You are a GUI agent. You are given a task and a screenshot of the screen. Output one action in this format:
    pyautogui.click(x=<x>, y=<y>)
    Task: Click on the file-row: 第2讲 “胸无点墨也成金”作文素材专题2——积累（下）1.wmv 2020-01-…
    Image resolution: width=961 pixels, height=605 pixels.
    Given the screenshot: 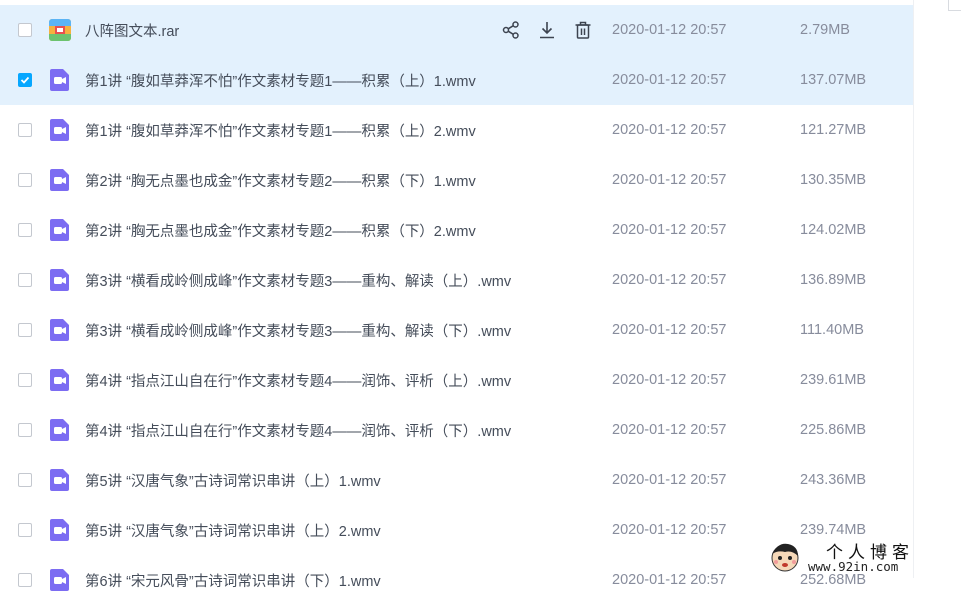 What is the action you would take?
    pyautogui.click(x=456, y=180)
    